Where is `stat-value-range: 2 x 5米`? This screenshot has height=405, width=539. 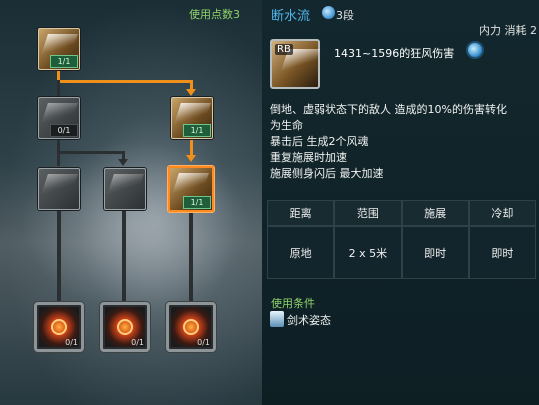
stat-value-range: 2 x 5米 is located at coordinates (368, 253).